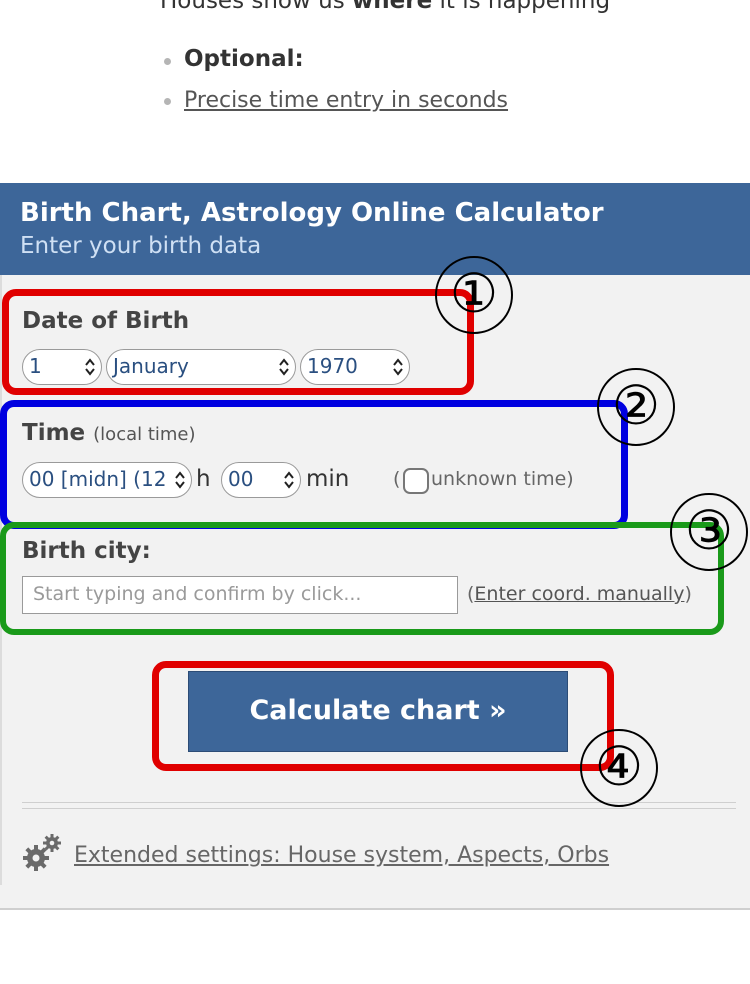  What do you see at coordinates (383, 716) in the screenshot?
I see `annotation-box-calculate` at bounding box center [383, 716].